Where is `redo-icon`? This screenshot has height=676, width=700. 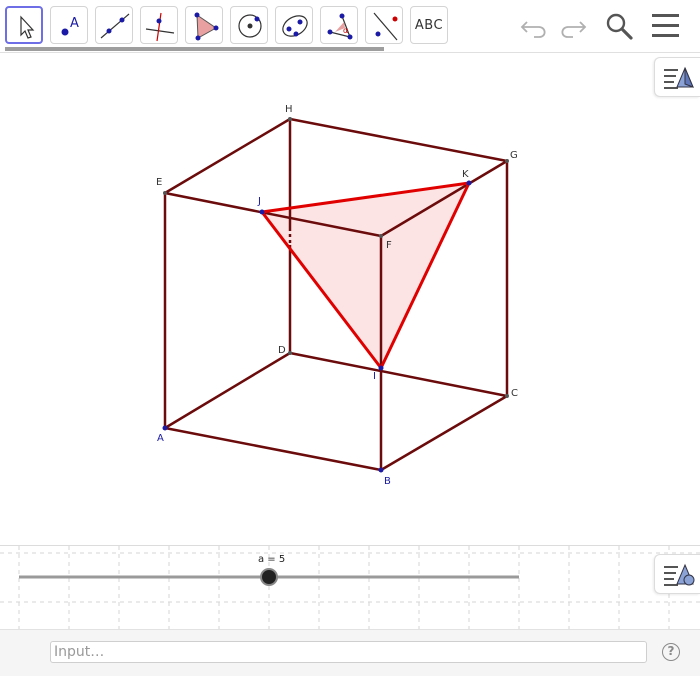
redo-icon is located at coordinates (572, 26).